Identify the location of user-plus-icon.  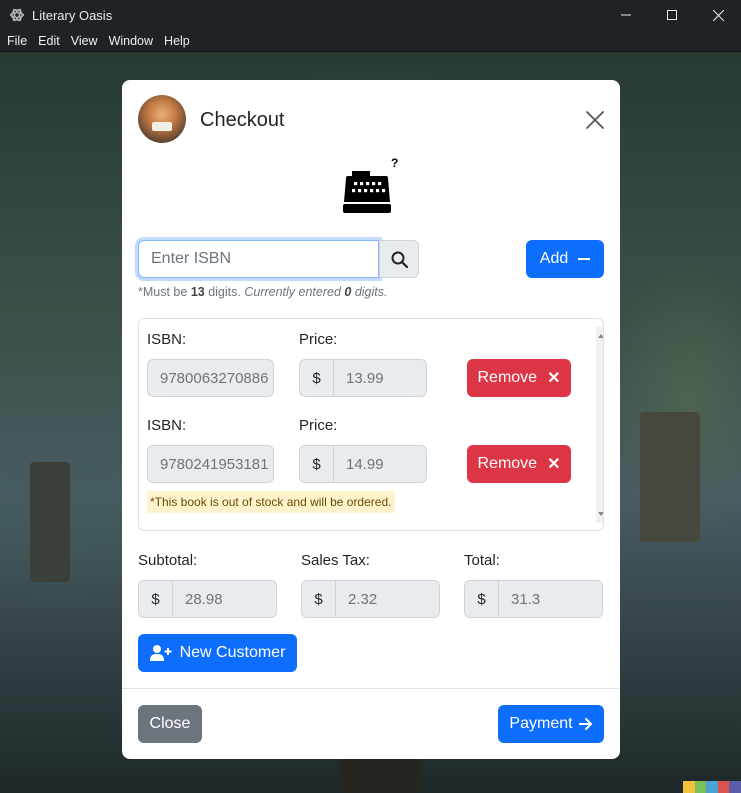
(160, 653).